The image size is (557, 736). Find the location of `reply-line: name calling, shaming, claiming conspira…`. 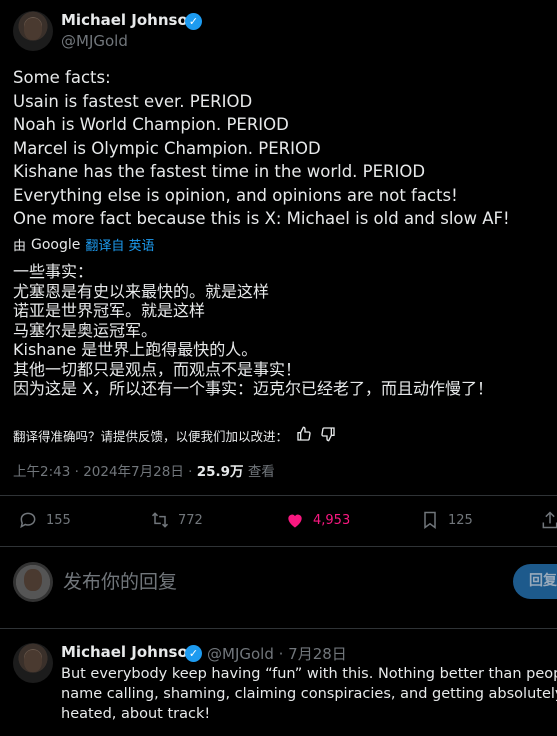

reply-line: name calling, shaming, claiming conspira… is located at coordinates (309, 694).